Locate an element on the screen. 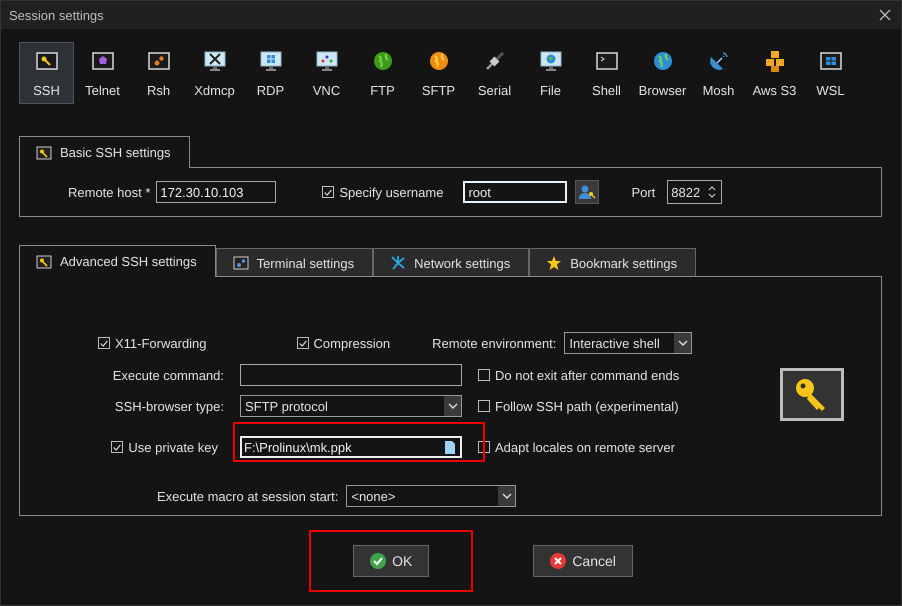 The height and width of the screenshot is (606, 902). spin-arrows-icon is located at coordinates (712, 192).